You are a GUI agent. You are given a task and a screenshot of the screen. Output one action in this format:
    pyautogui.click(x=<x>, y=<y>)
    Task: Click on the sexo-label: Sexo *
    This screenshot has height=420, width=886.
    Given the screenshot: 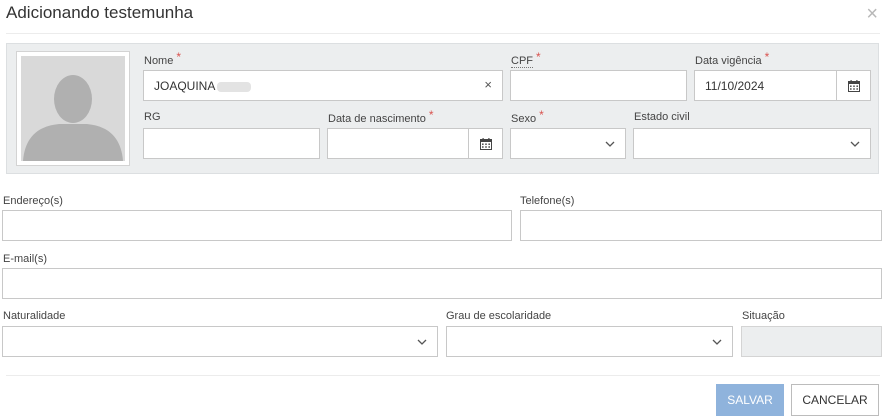 What is the action you would take?
    pyautogui.click(x=527, y=116)
    